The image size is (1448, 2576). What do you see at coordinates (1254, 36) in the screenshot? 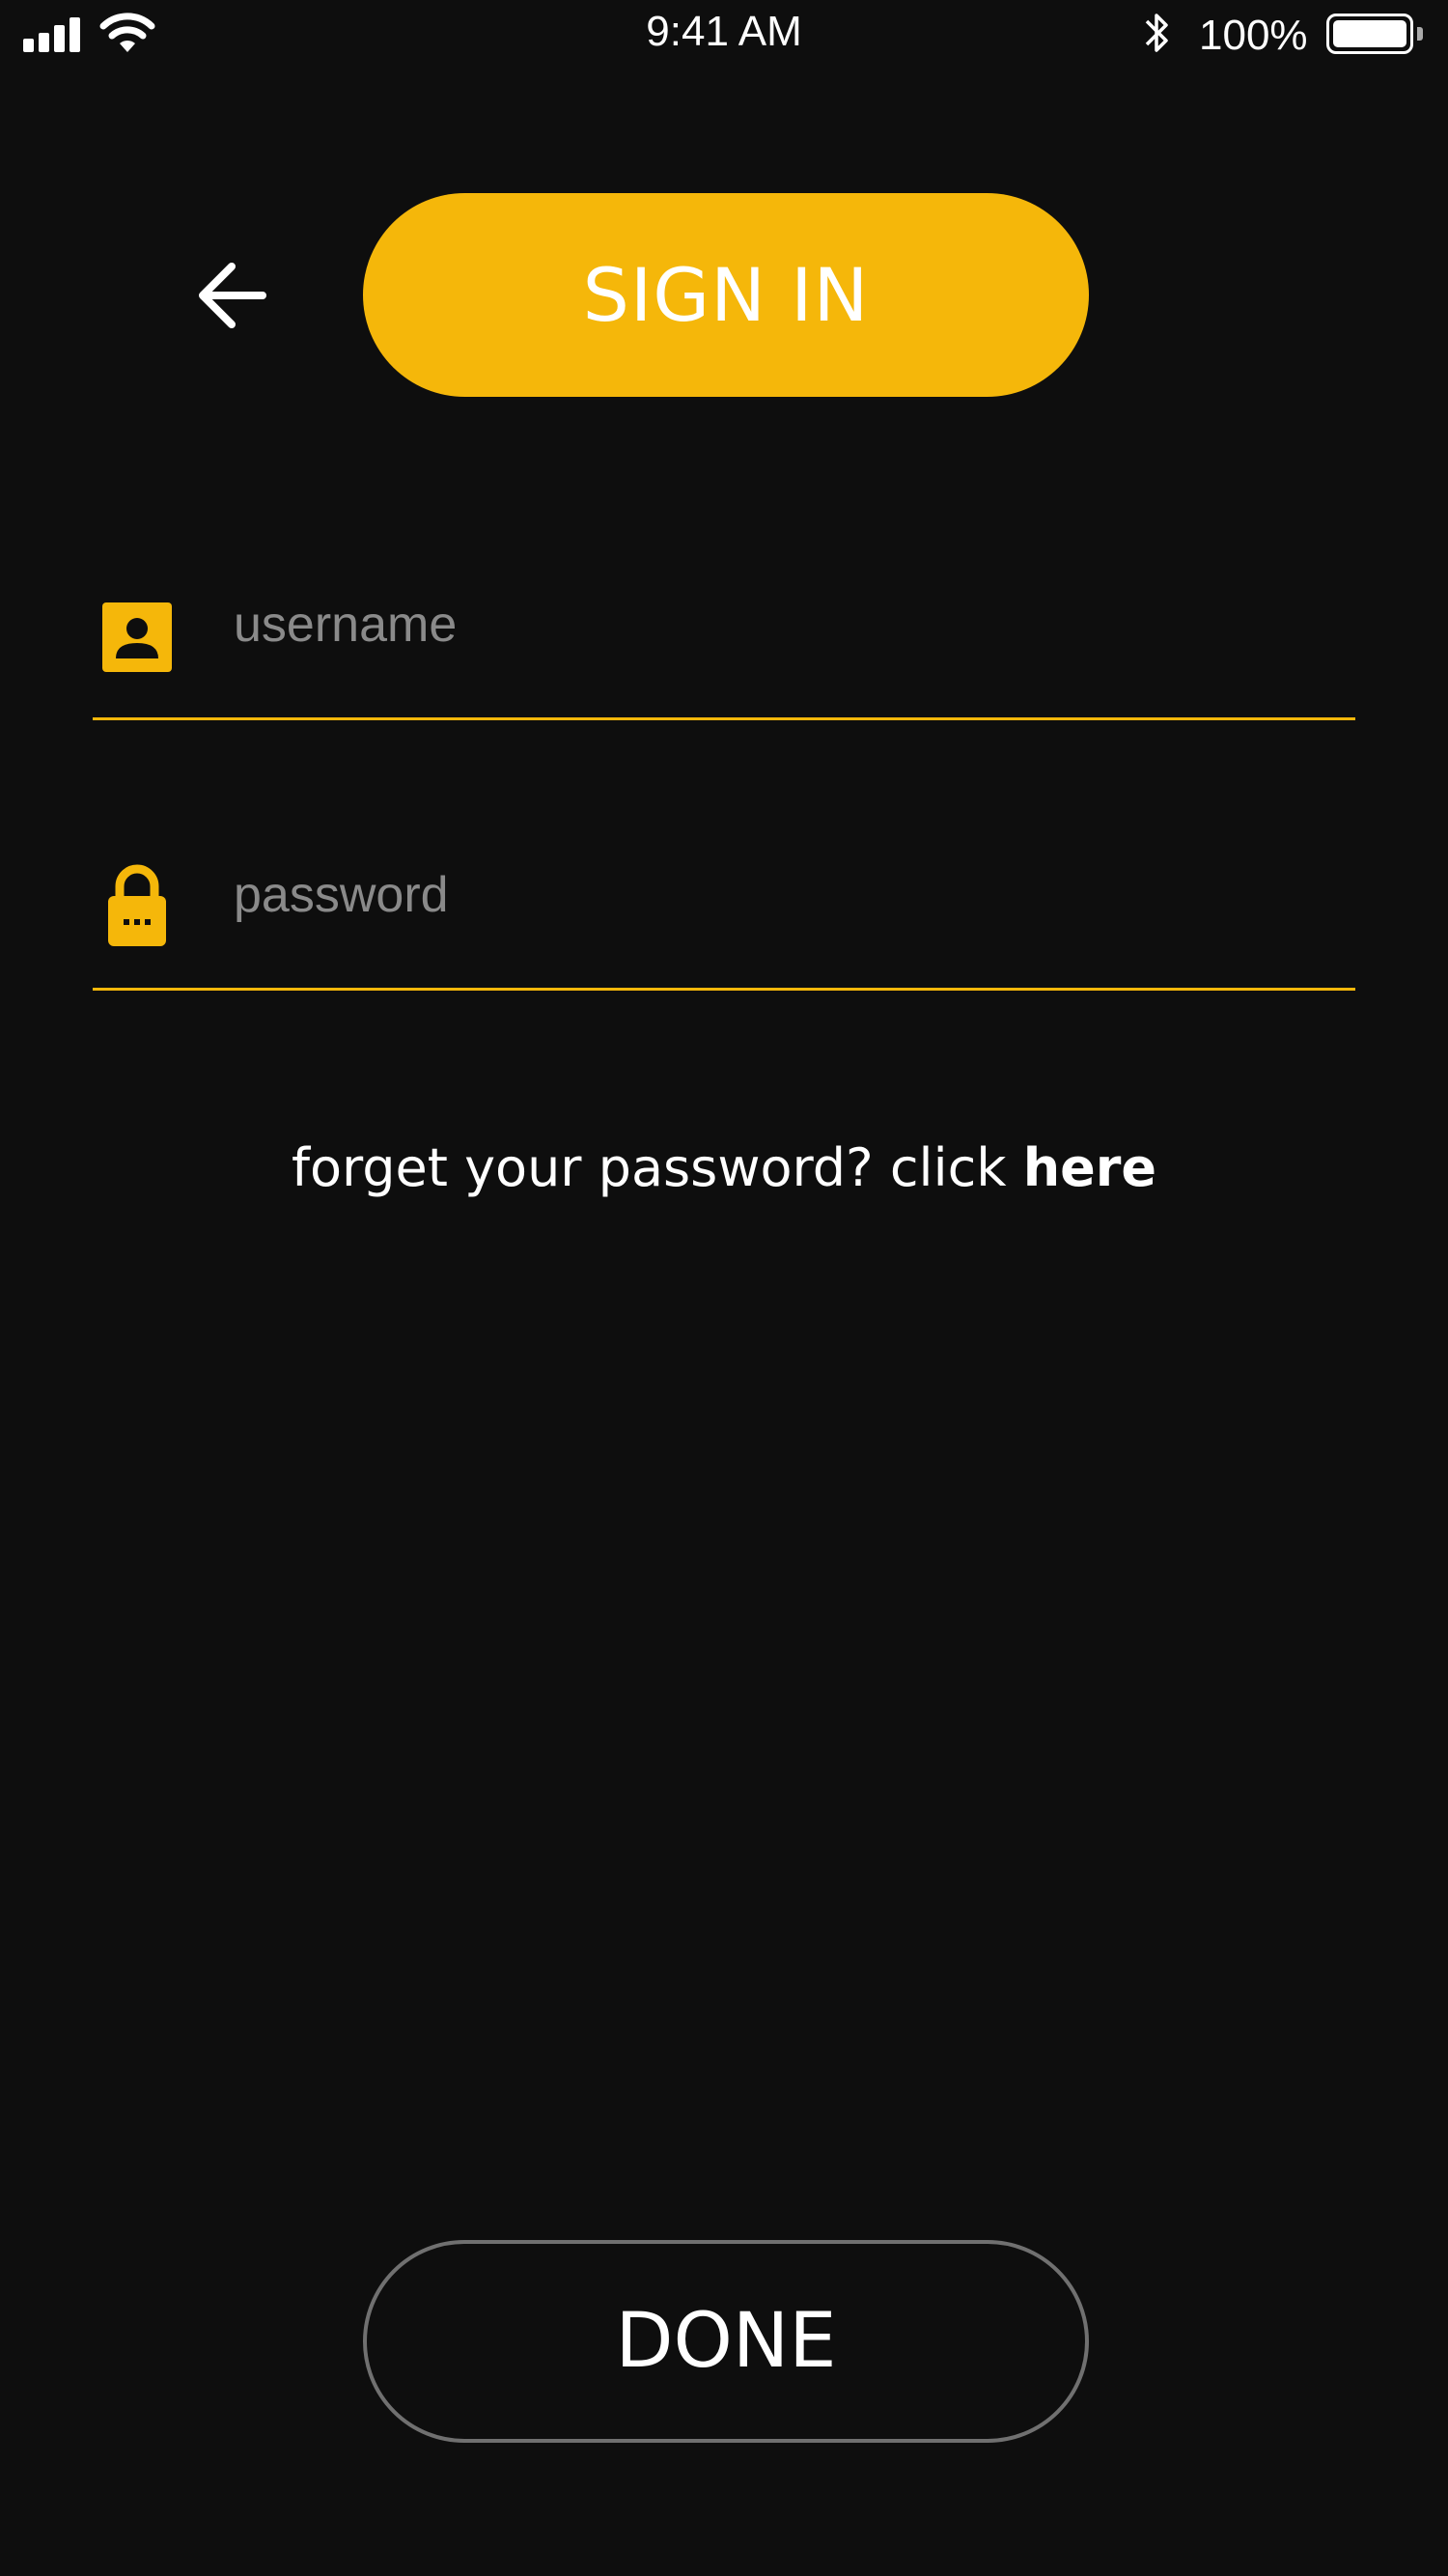
I see `battery-percent: 100%` at bounding box center [1254, 36].